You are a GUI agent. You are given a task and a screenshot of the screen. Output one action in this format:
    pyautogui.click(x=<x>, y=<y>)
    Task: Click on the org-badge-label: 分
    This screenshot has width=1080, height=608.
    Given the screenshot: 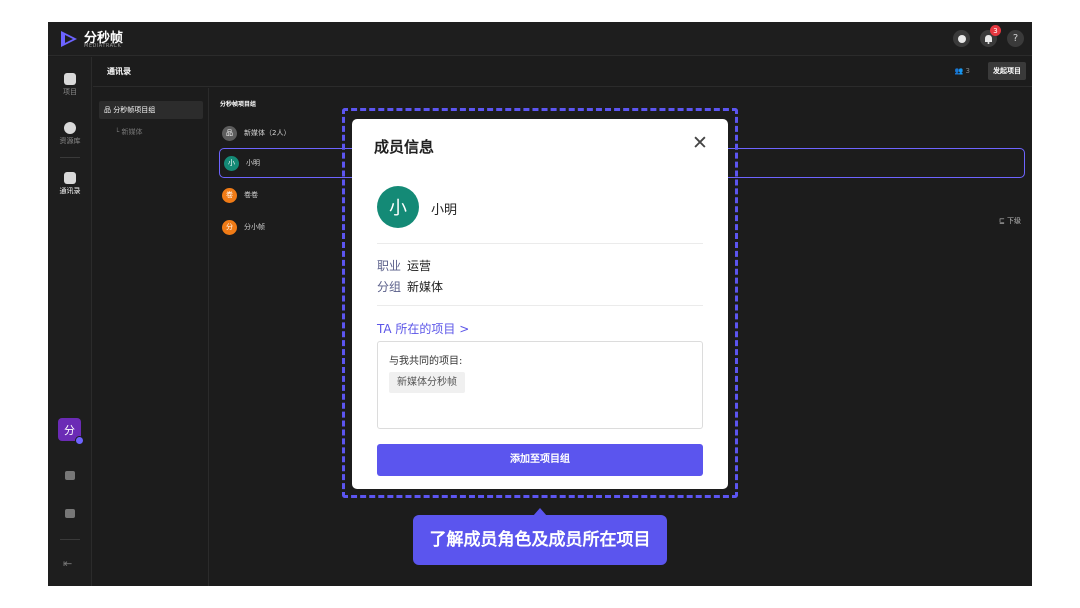 What is the action you would take?
    pyautogui.click(x=69, y=430)
    